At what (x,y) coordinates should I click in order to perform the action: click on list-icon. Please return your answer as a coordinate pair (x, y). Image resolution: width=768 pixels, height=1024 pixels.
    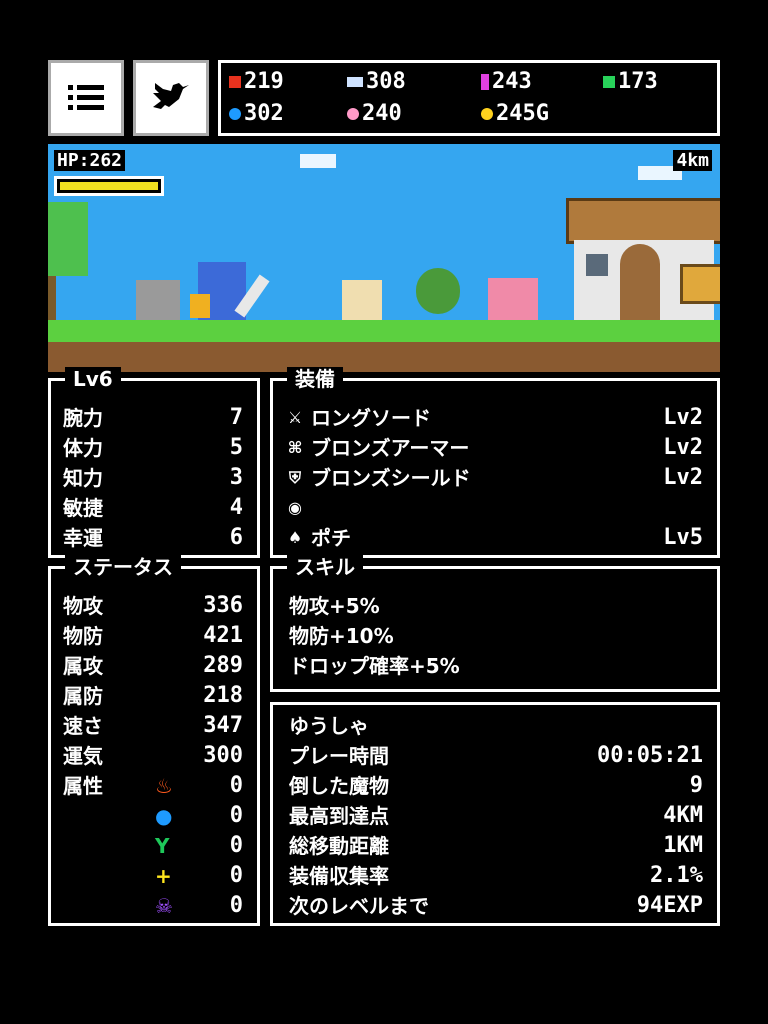
    Looking at the image, I should click on (86, 97).